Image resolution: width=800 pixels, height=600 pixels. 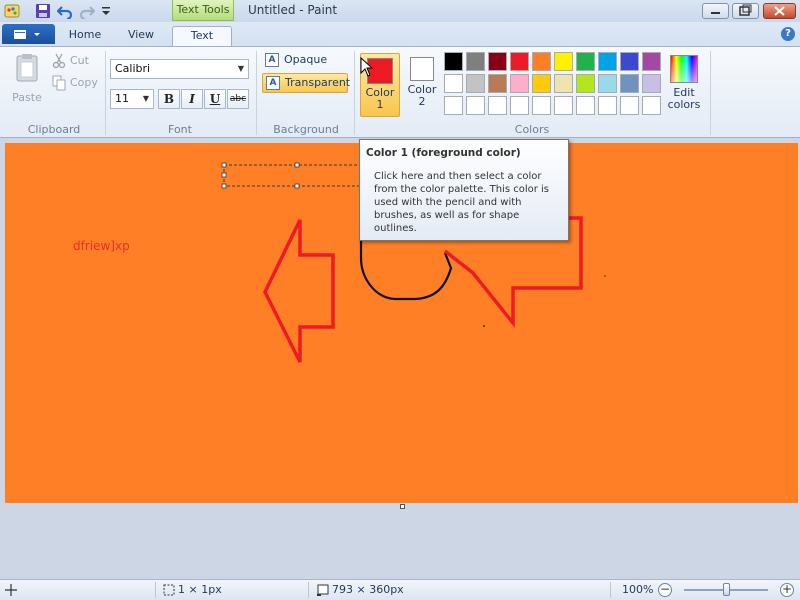 What do you see at coordinates (77, 62) in the screenshot?
I see `cut-button: Cut` at bounding box center [77, 62].